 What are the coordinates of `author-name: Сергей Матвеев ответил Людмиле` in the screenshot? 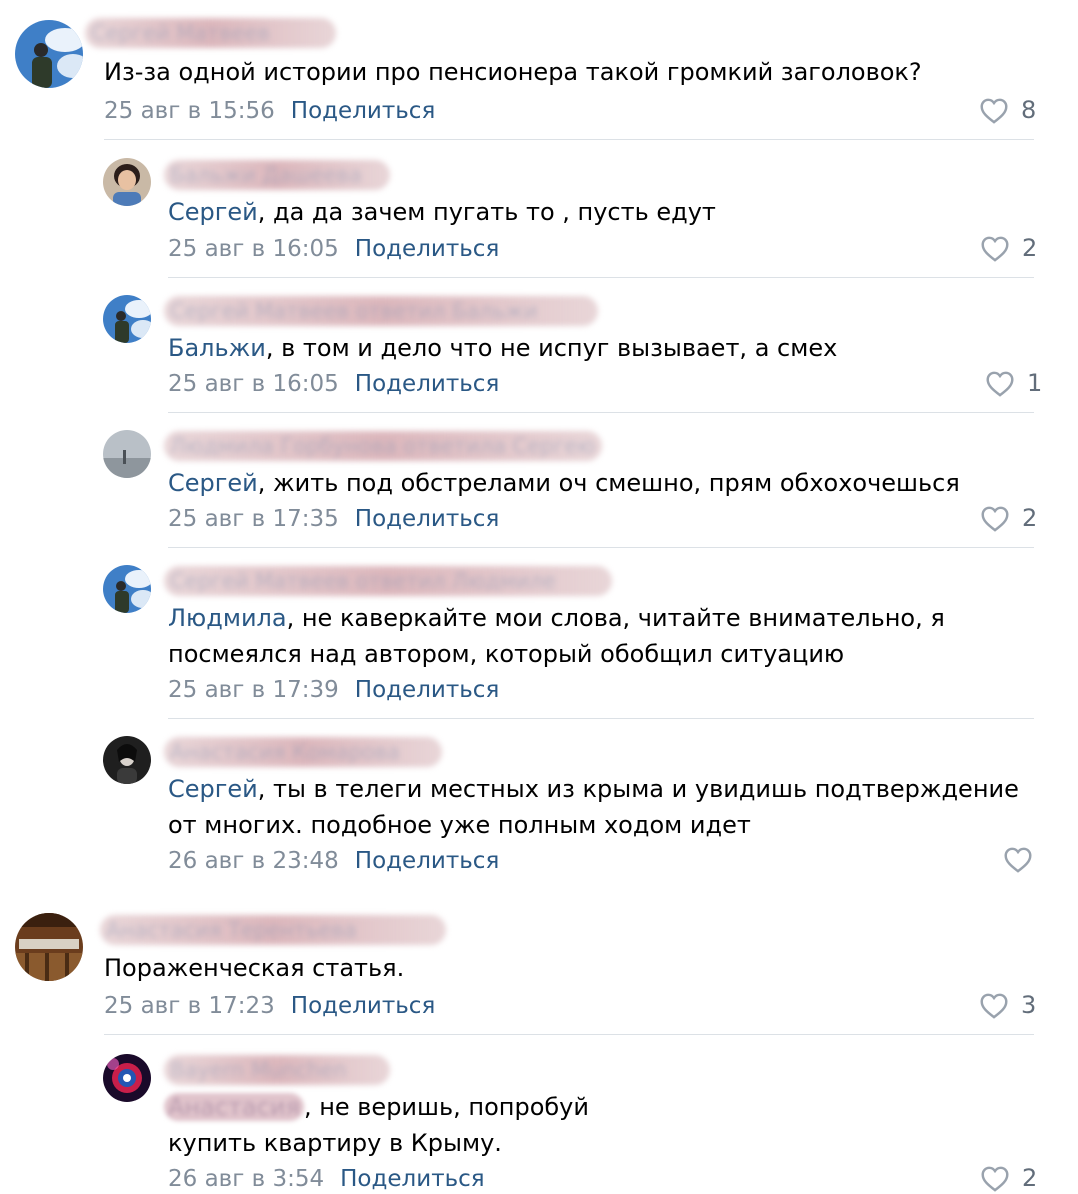 It's located at (388, 581).